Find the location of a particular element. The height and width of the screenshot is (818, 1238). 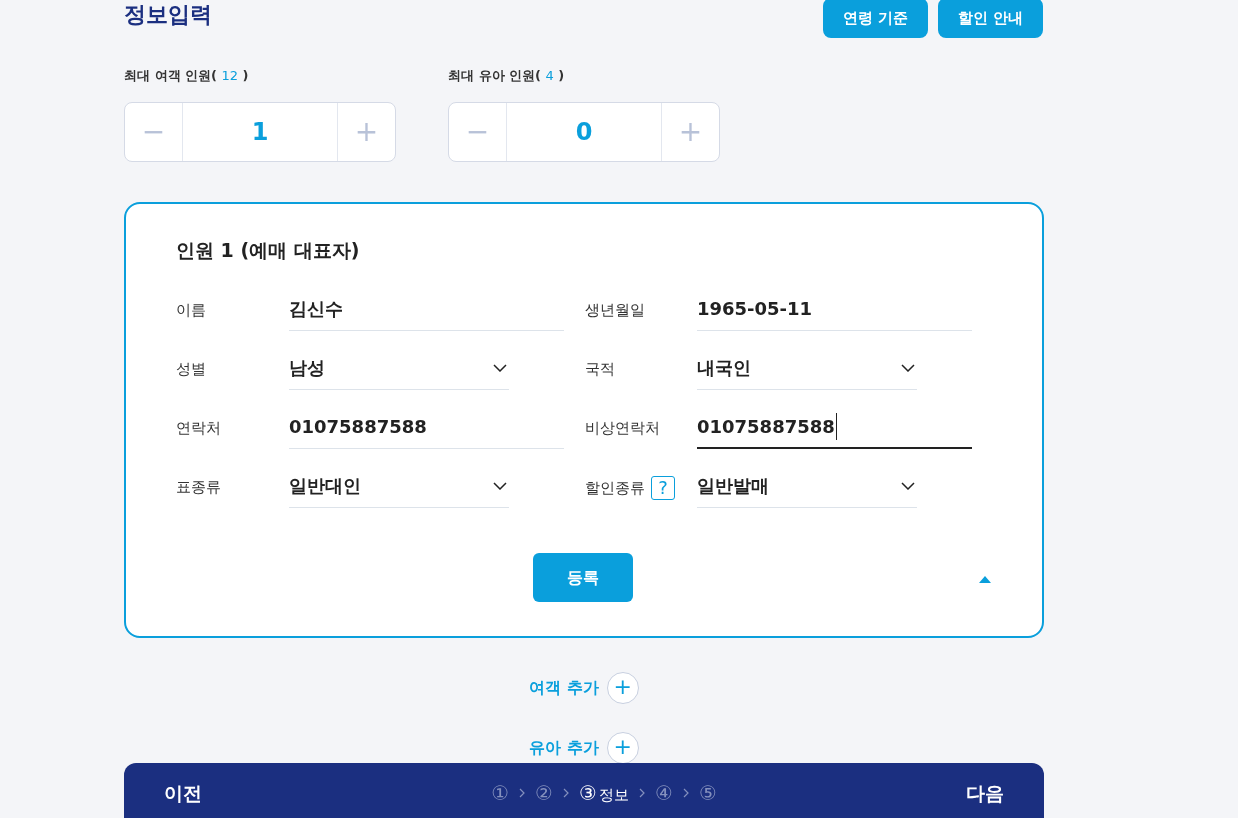

step-indicator: ④ is located at coordinates (663, 793).